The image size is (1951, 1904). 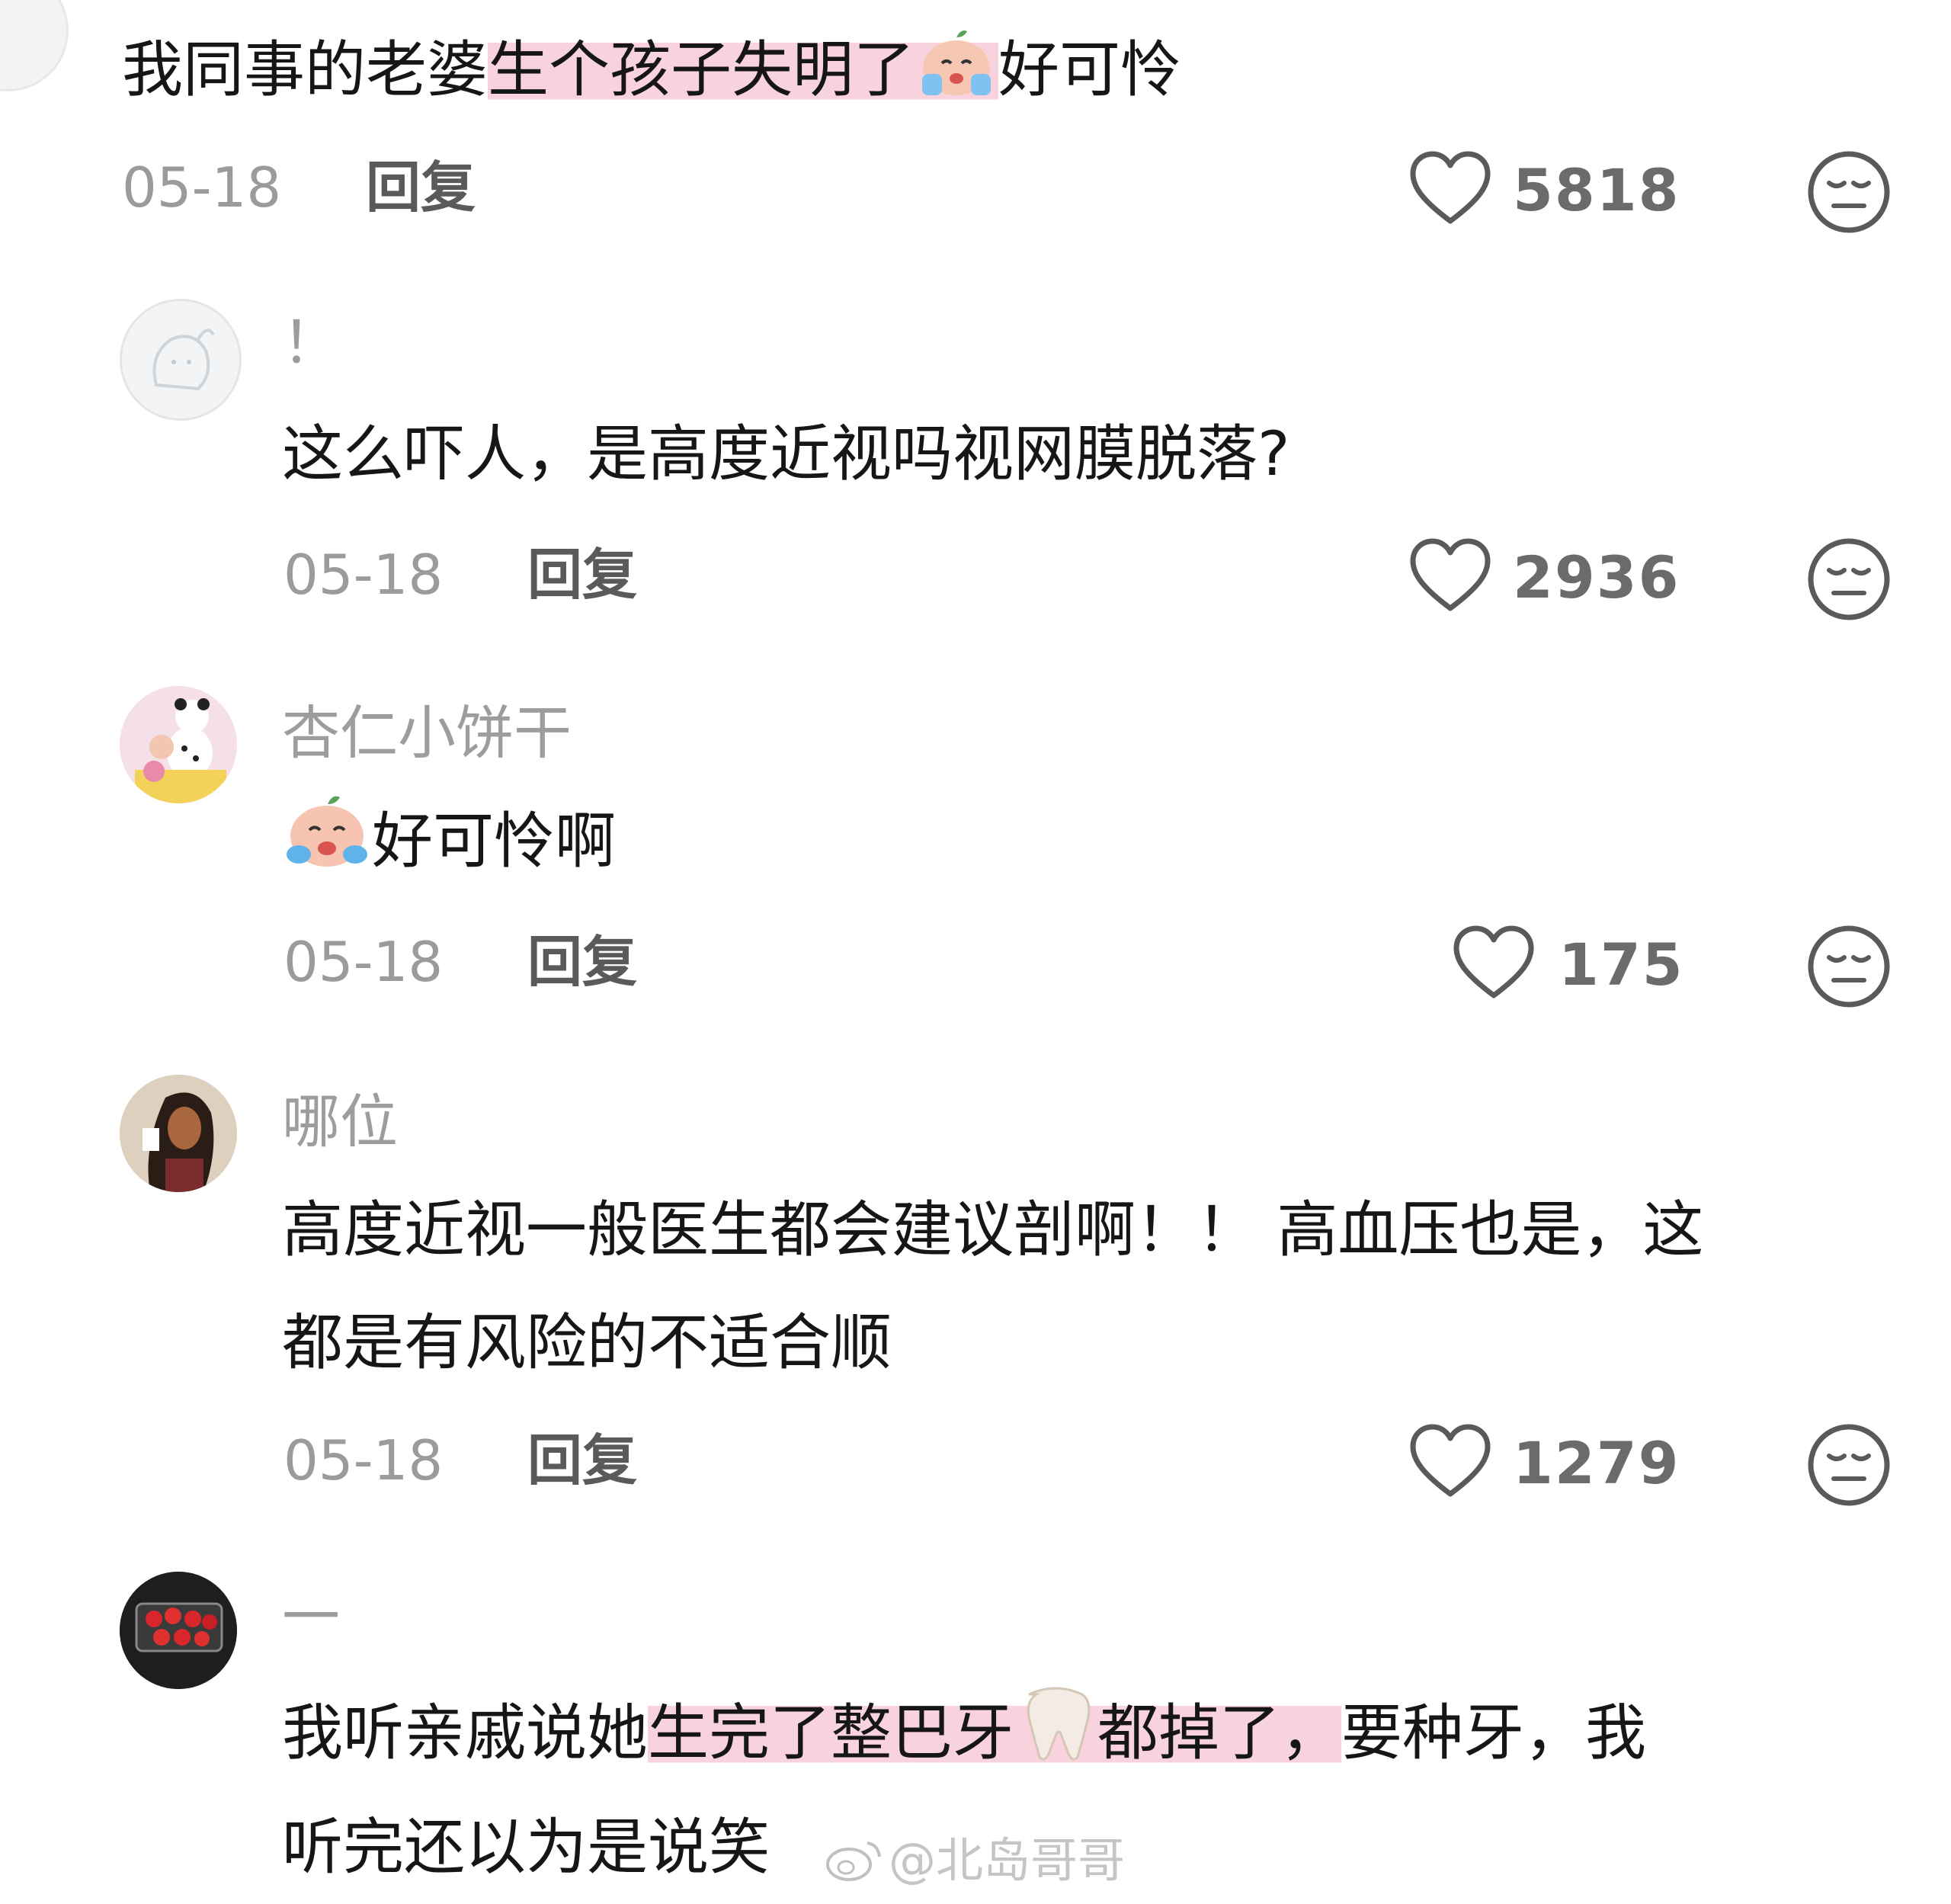 I want to click on like-count: 5818, so click(x=1596, y=190).